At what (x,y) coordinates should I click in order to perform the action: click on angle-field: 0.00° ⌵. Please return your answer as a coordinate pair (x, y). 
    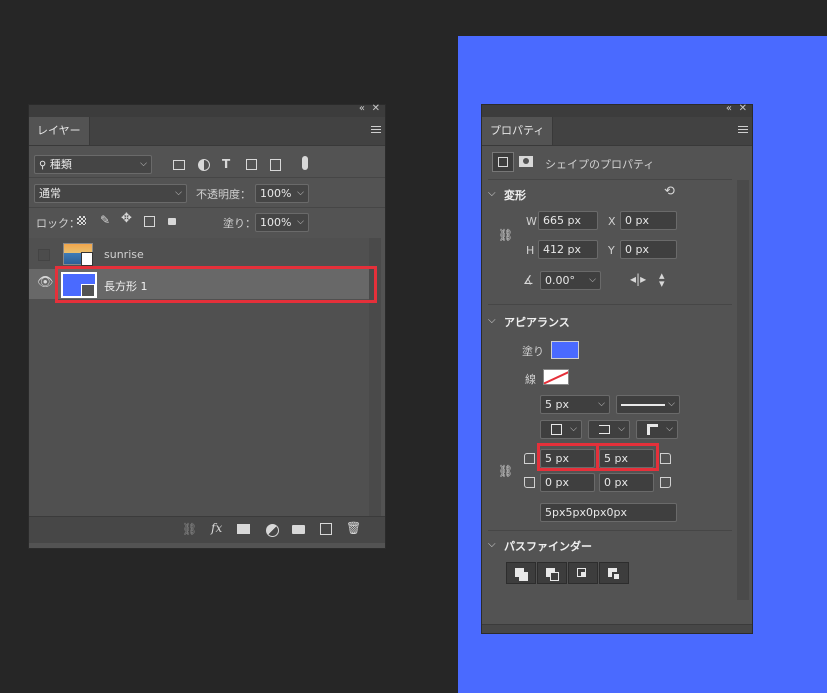
    Looking at the image, I should click on (570, 280).